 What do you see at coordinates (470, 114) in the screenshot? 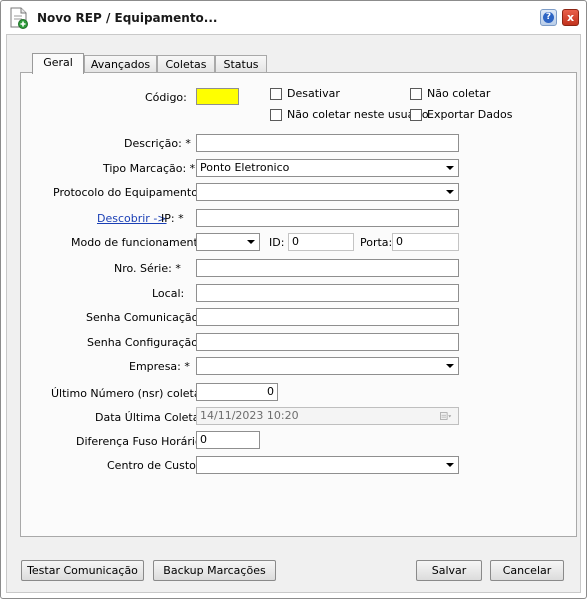
I see `exportar-dados-label: Exportar Dados` at bounding box center [470, 114].